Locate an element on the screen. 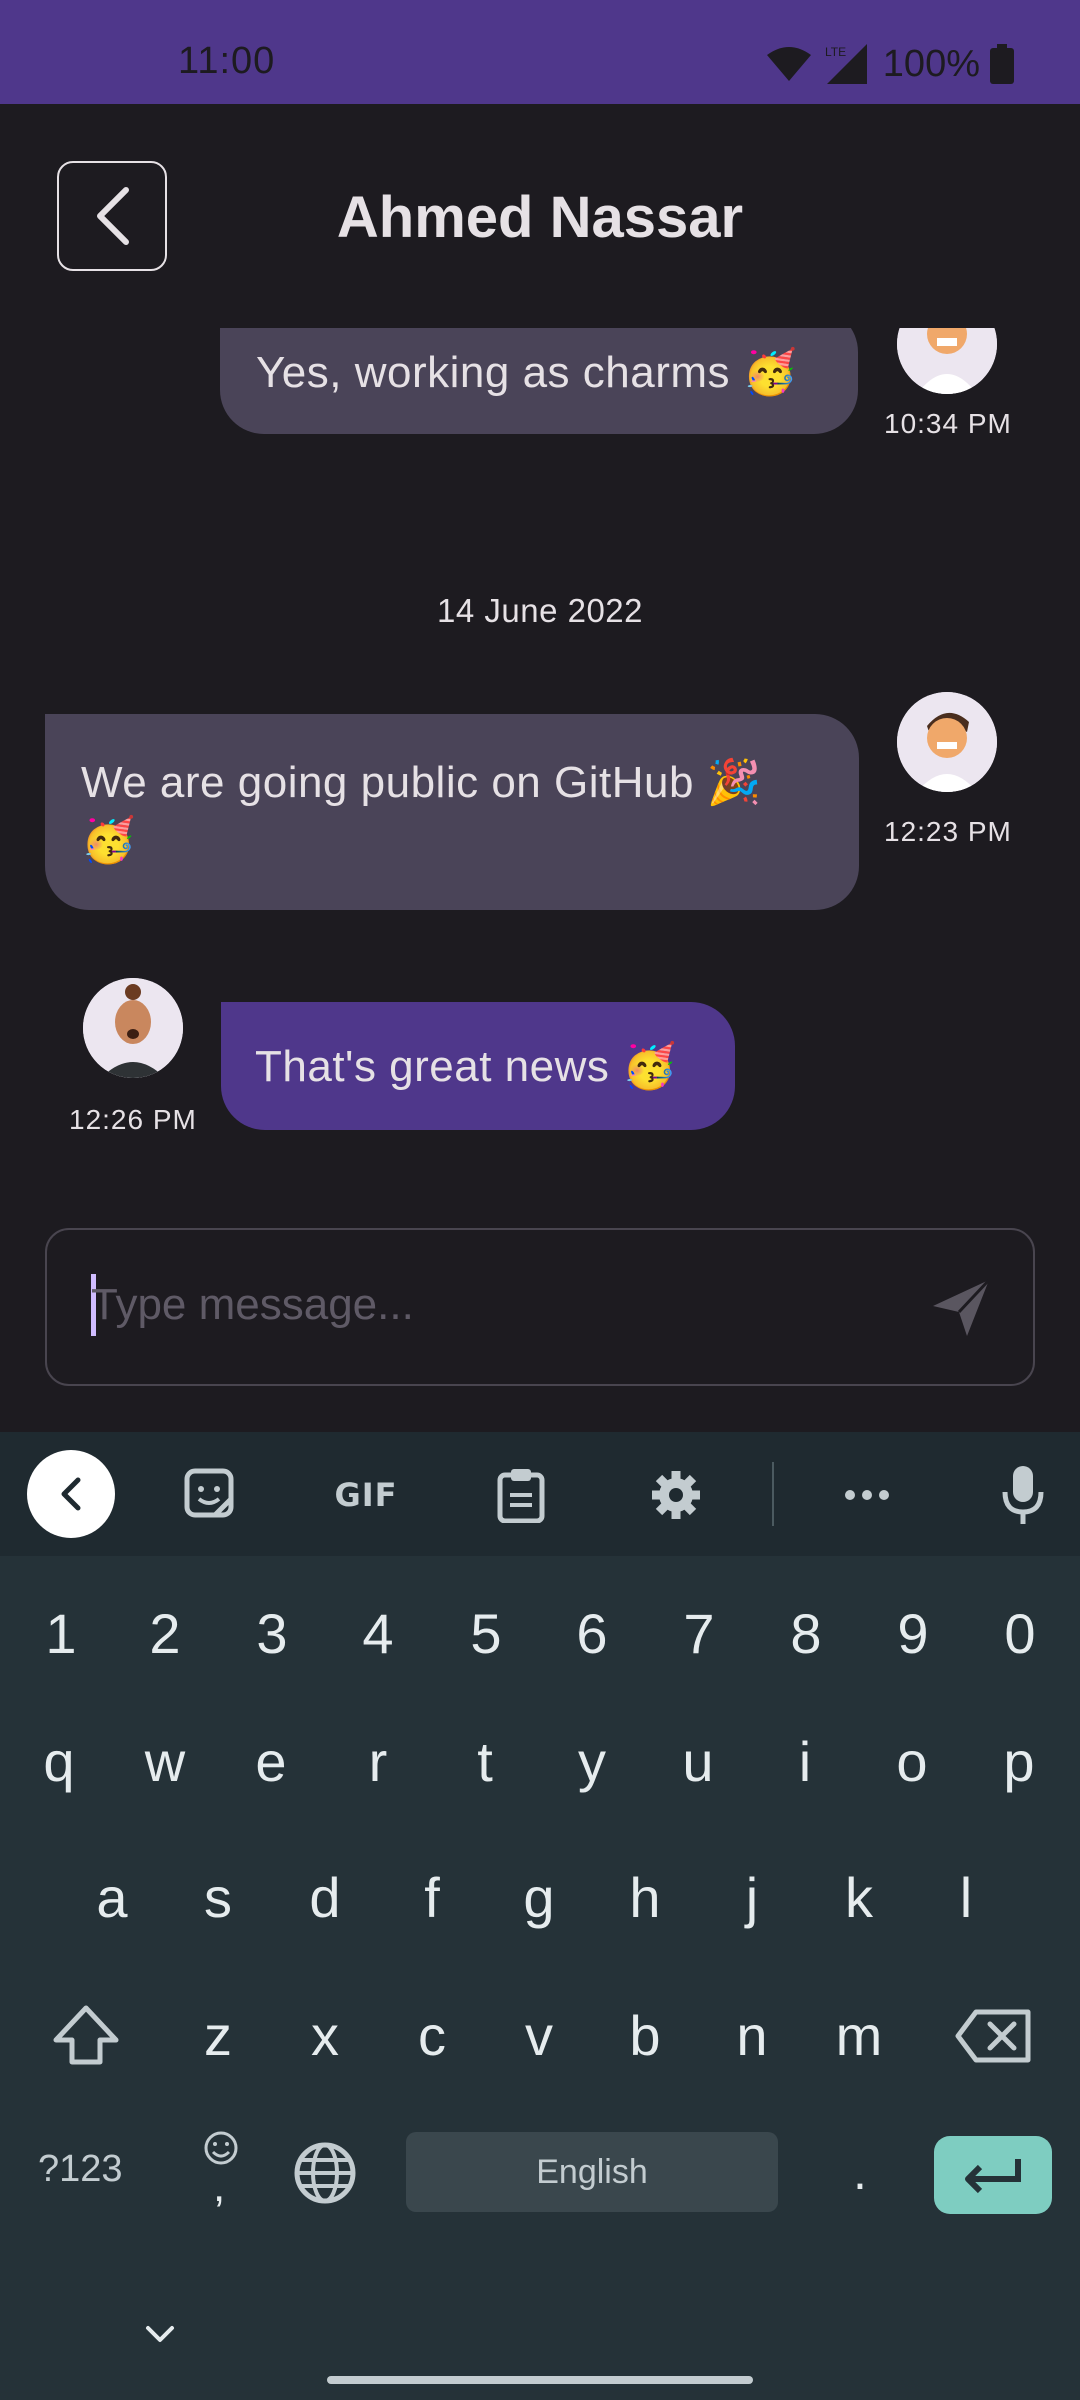 The image size is (1080, 2400). message-composer is located at coordinates (540, 1307).